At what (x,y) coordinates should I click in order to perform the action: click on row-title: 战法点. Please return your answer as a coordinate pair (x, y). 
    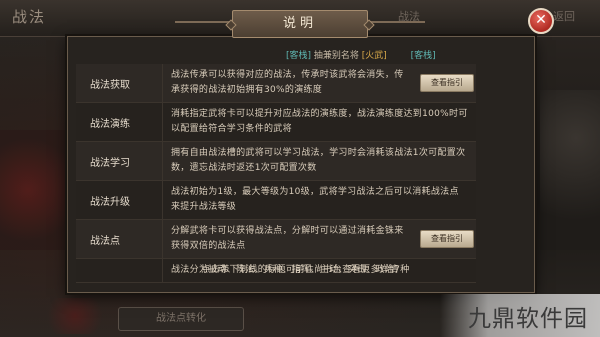
    Looking at the image, I should click on (119, 239).